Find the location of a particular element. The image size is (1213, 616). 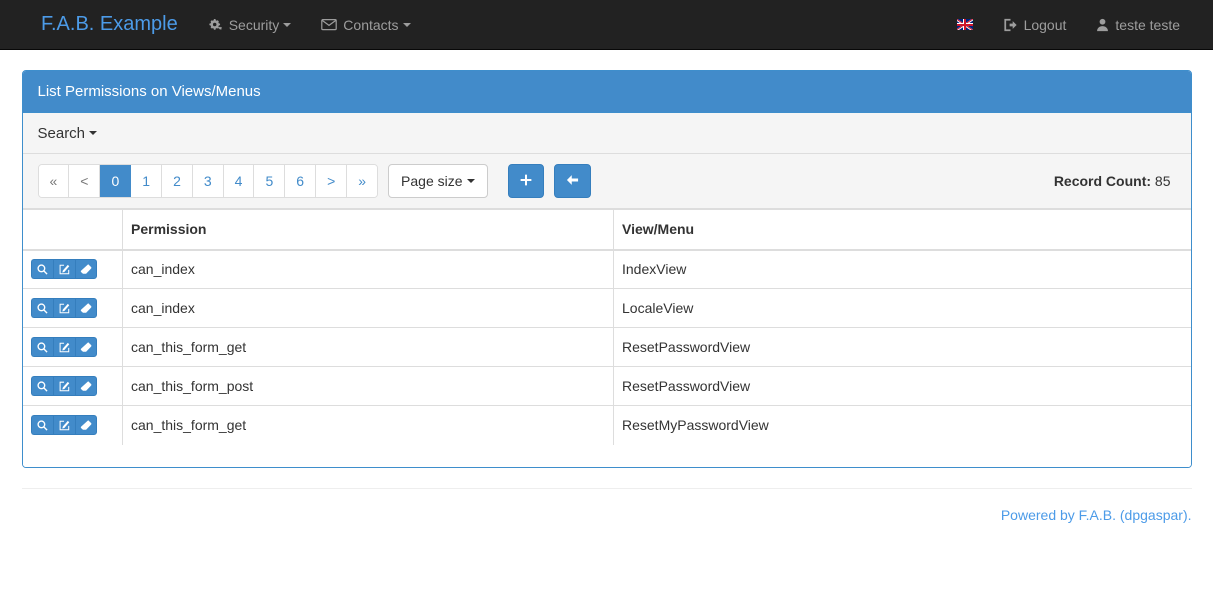

language-switcher is located at coordinates (965, 24).